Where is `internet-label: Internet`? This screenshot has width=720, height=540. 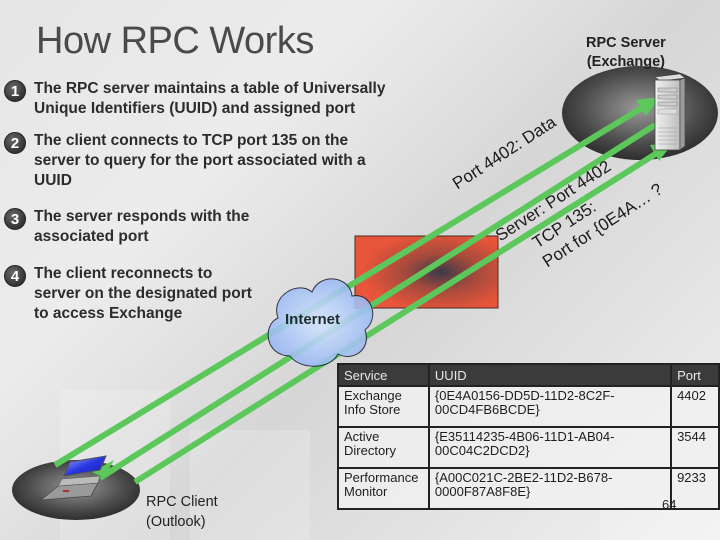
internet-label: Internet is located at coordinates (313, 319).